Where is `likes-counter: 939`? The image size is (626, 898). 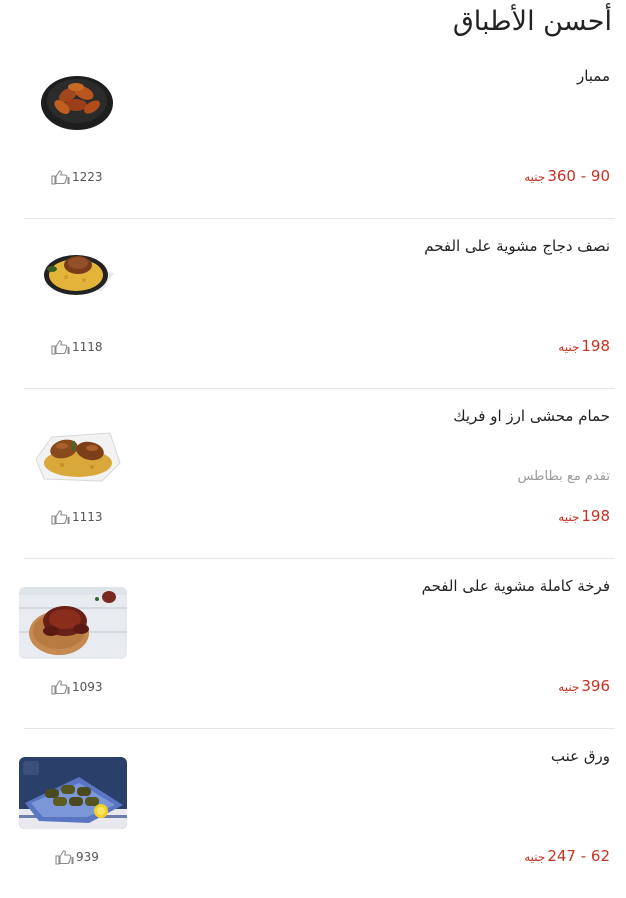 likes-counter: 939 is located at coordinates (76, 857).